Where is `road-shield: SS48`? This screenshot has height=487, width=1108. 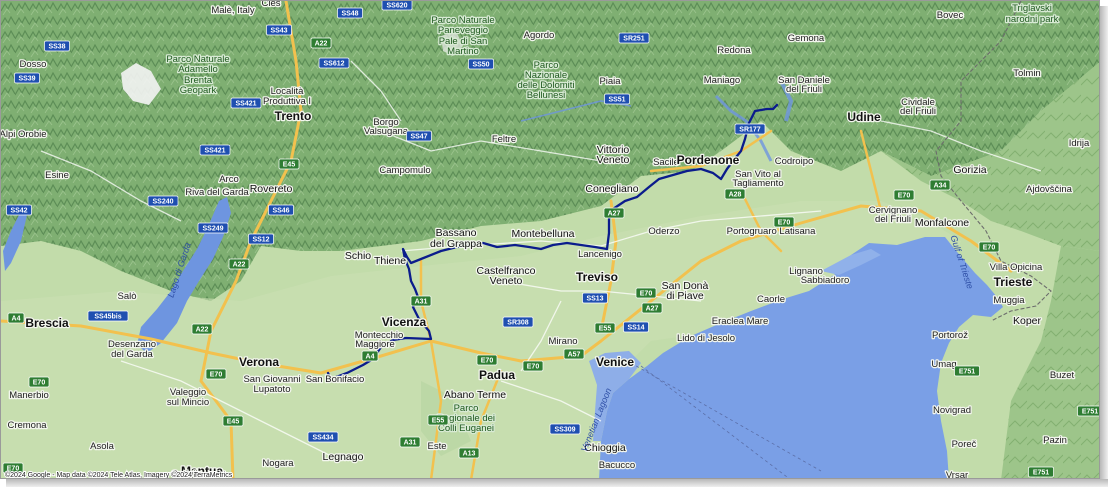 road-shield: SS48 is located at coordinates (350, 13).